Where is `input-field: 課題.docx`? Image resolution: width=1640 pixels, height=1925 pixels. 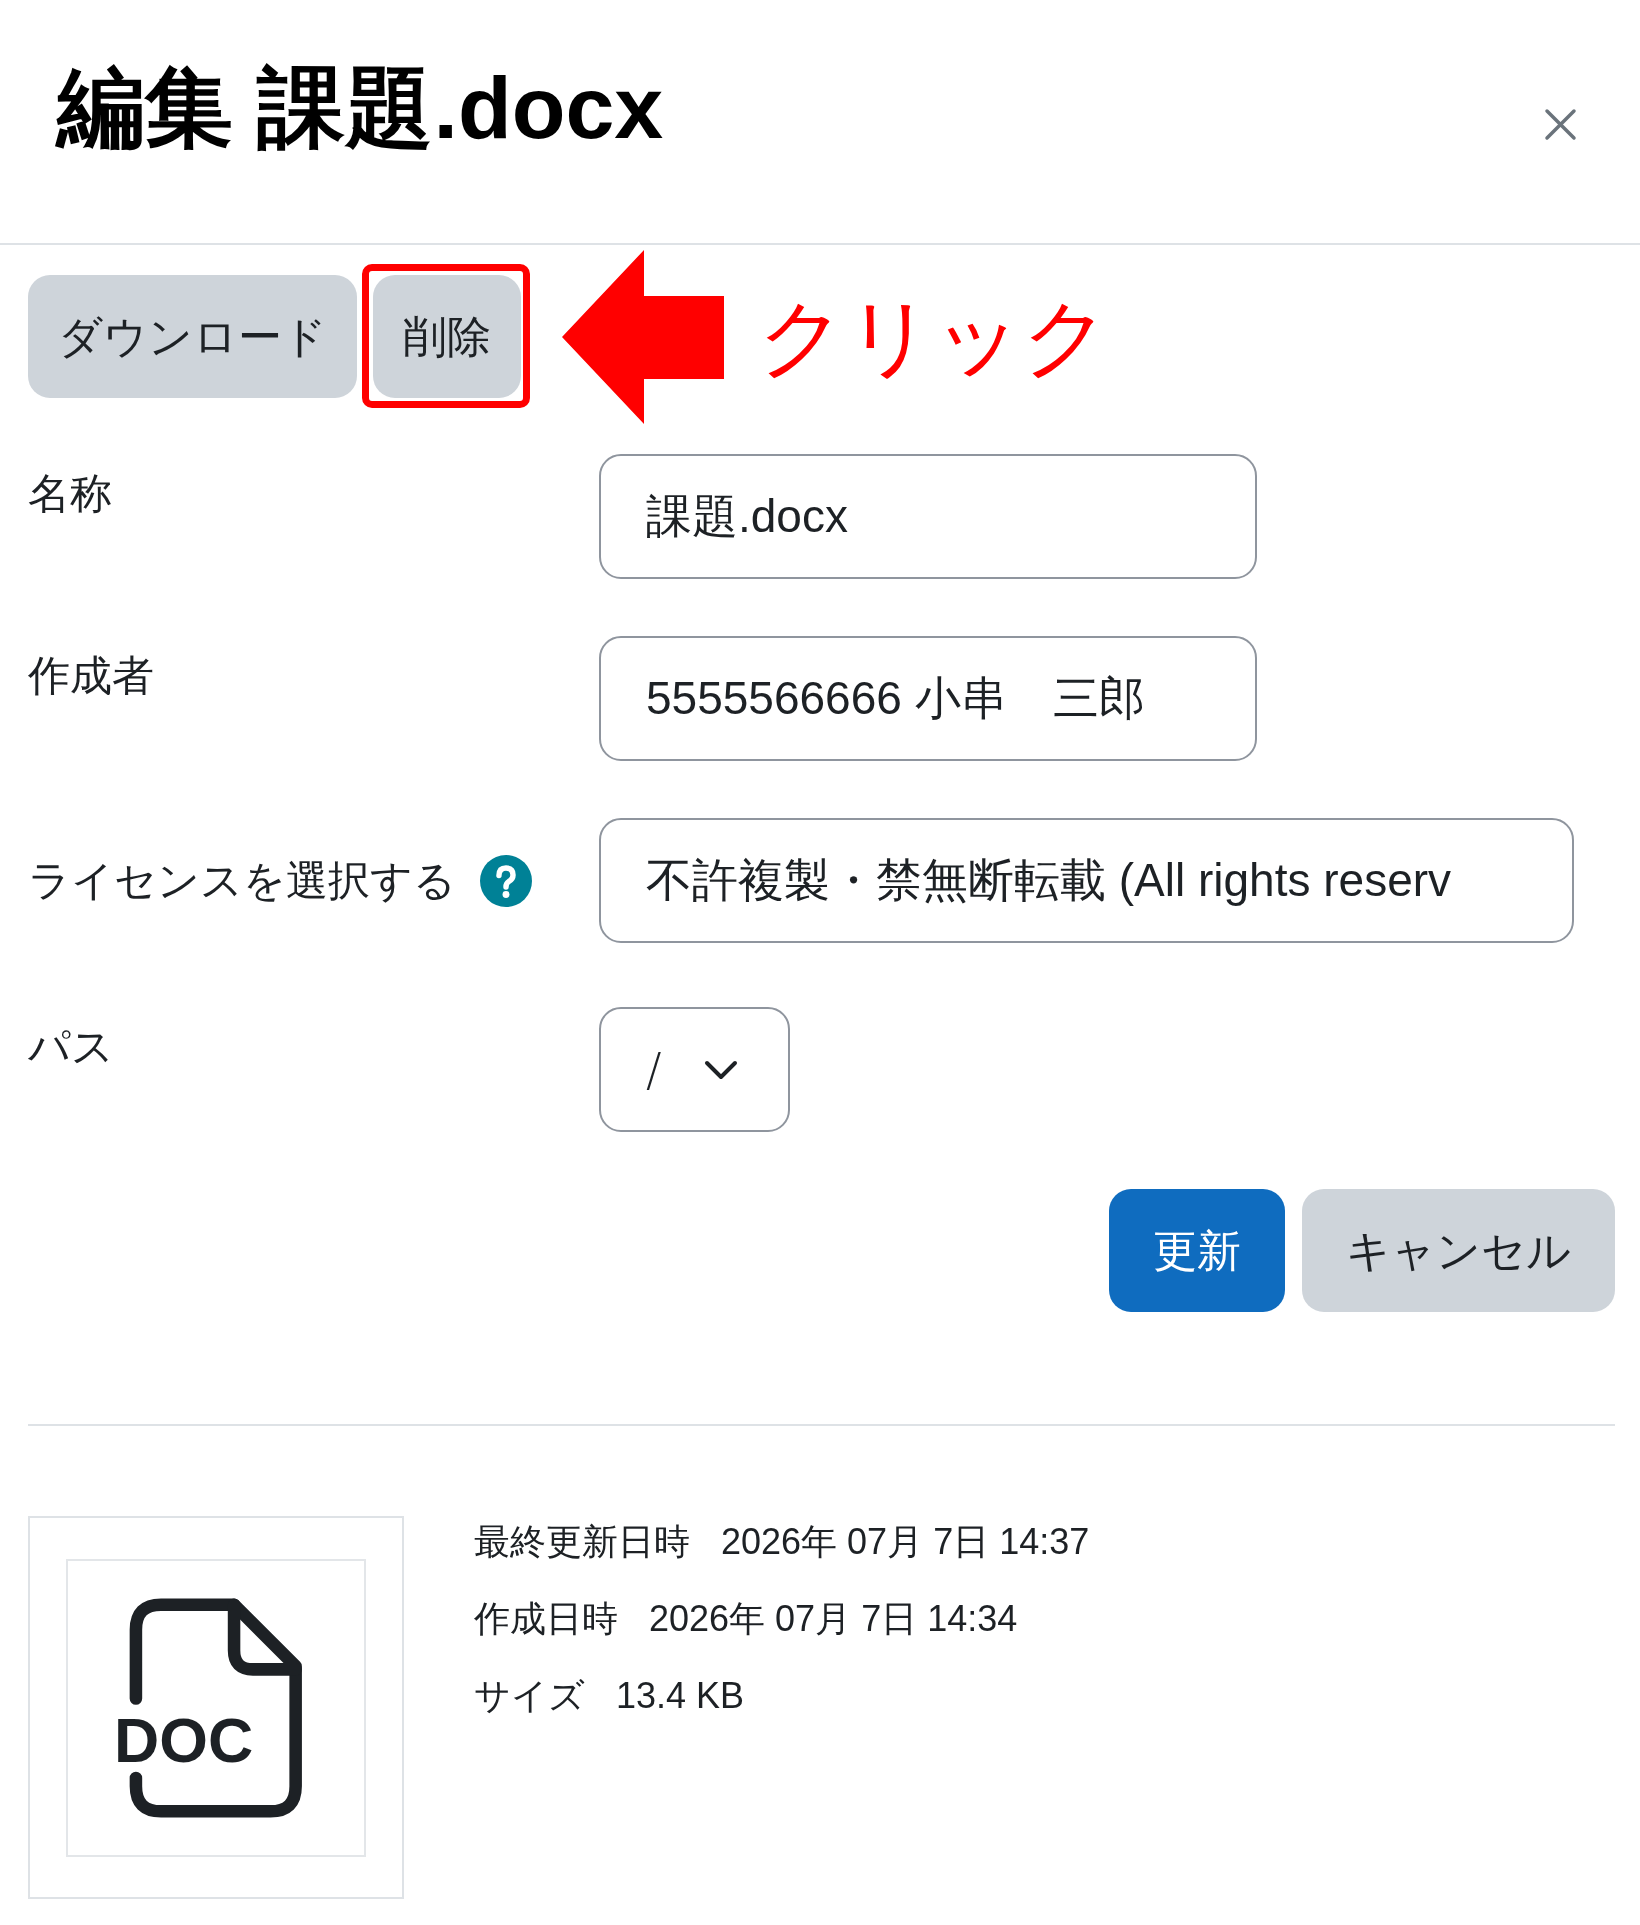 input-field: 課題.docx is located at coordinates (928, 516).